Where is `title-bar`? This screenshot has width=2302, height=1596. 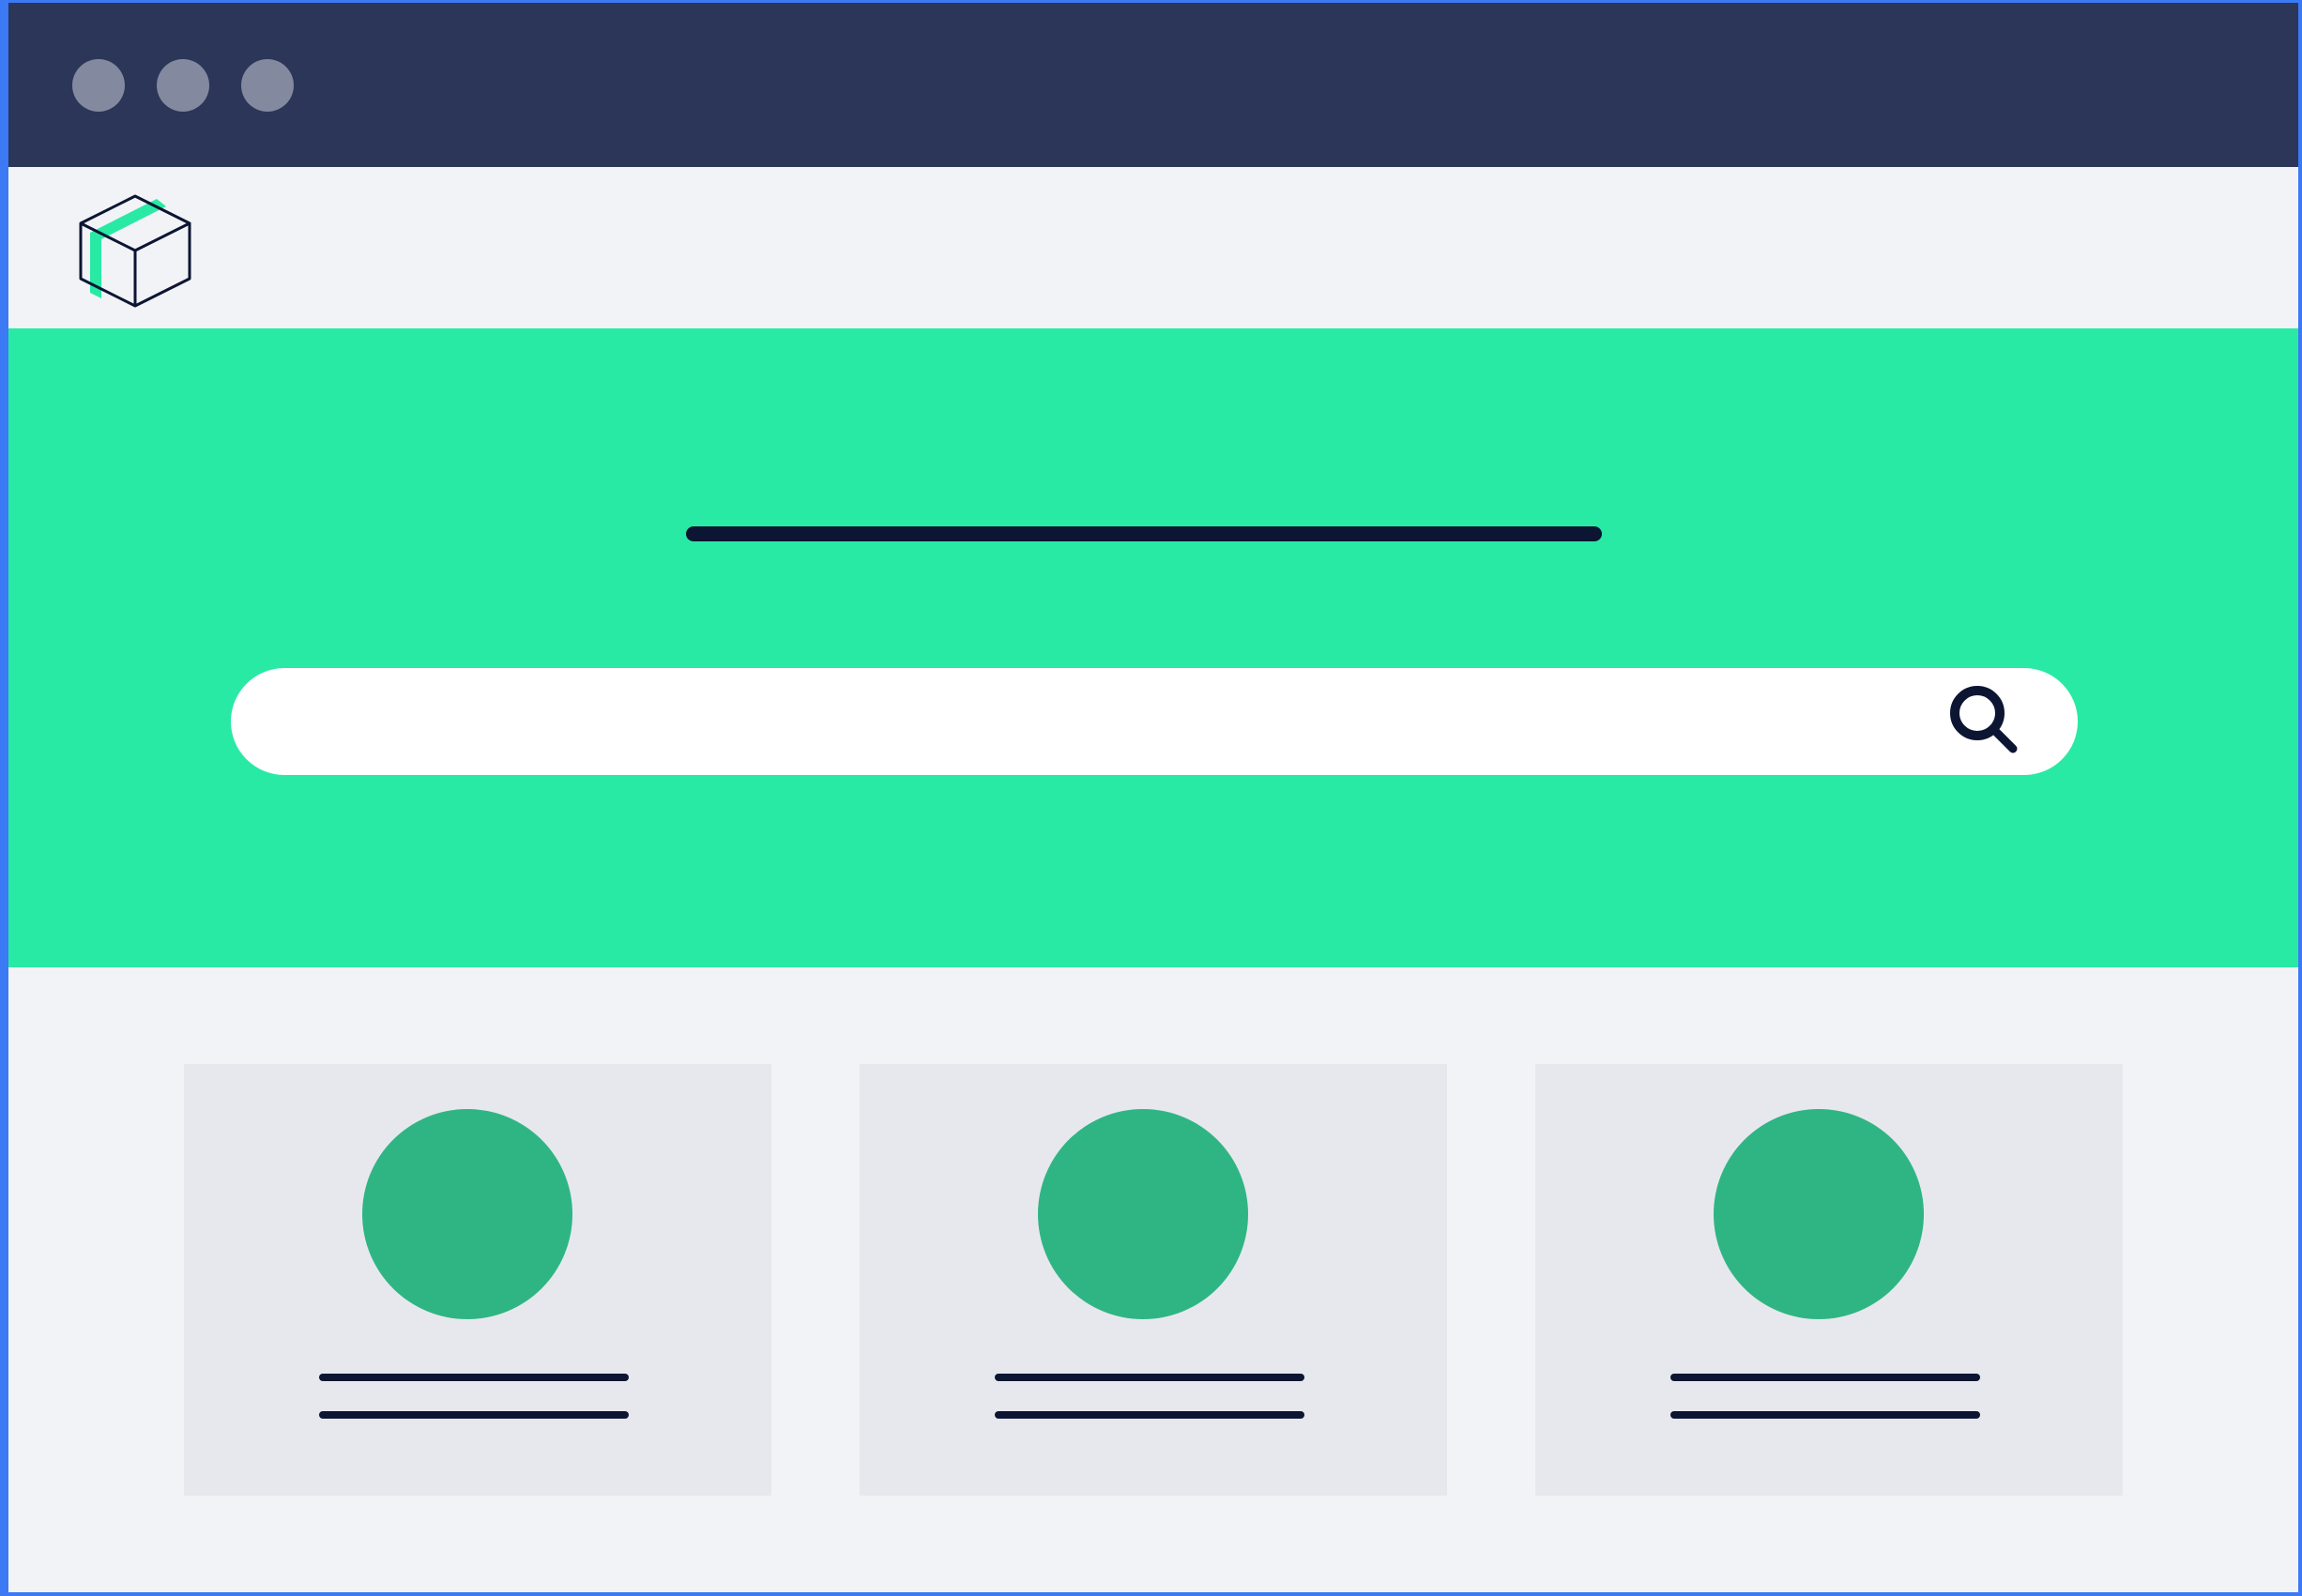 title-bar is located at coordinates (1153, 85).